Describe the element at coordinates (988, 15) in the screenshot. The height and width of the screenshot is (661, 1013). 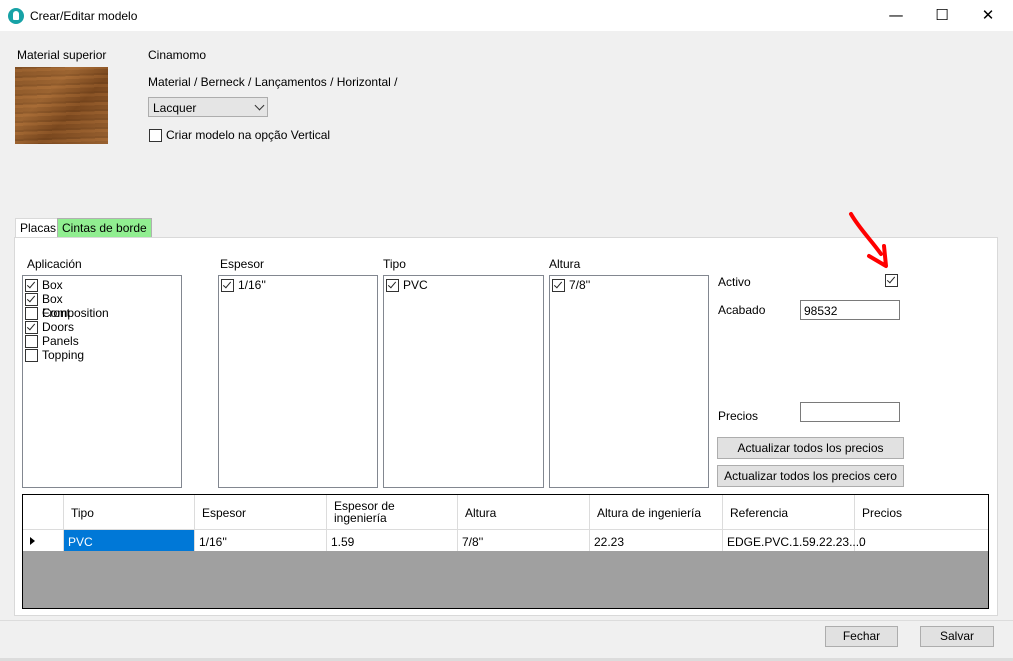
I see `close-window-button: ✕` at that location.